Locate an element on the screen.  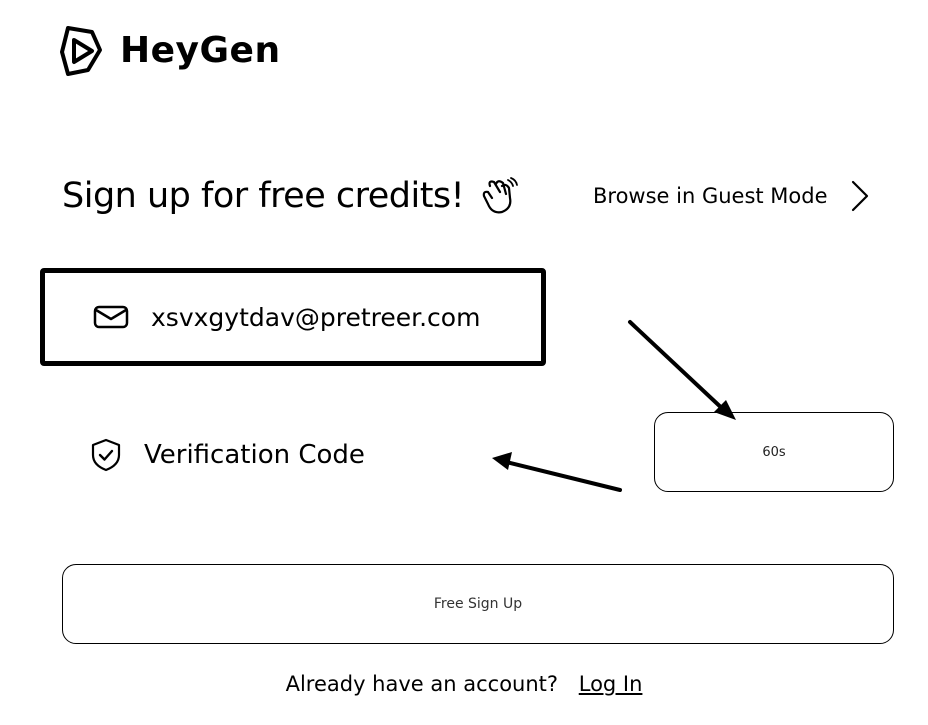
arrow-to-code-button is located at coordinates (682, 370).